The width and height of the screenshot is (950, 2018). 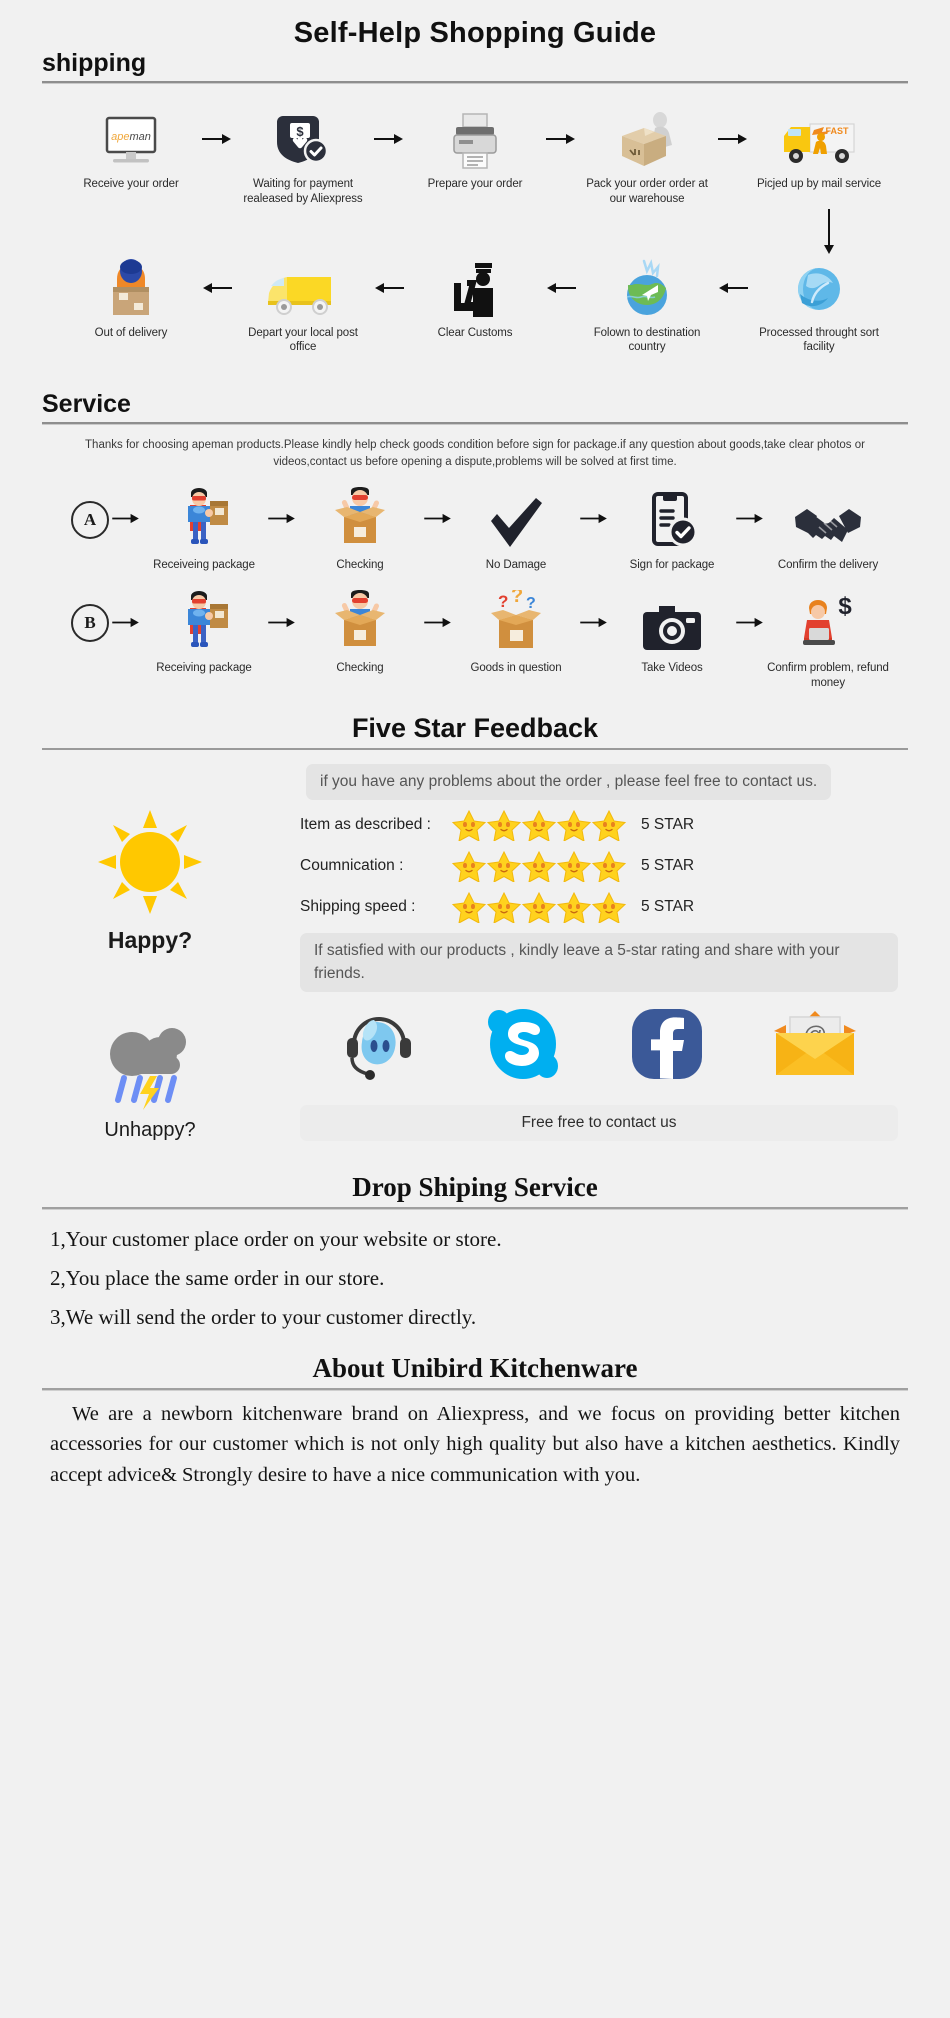 I want to click on step-label: Sign for package, so click(x=672, y=564).